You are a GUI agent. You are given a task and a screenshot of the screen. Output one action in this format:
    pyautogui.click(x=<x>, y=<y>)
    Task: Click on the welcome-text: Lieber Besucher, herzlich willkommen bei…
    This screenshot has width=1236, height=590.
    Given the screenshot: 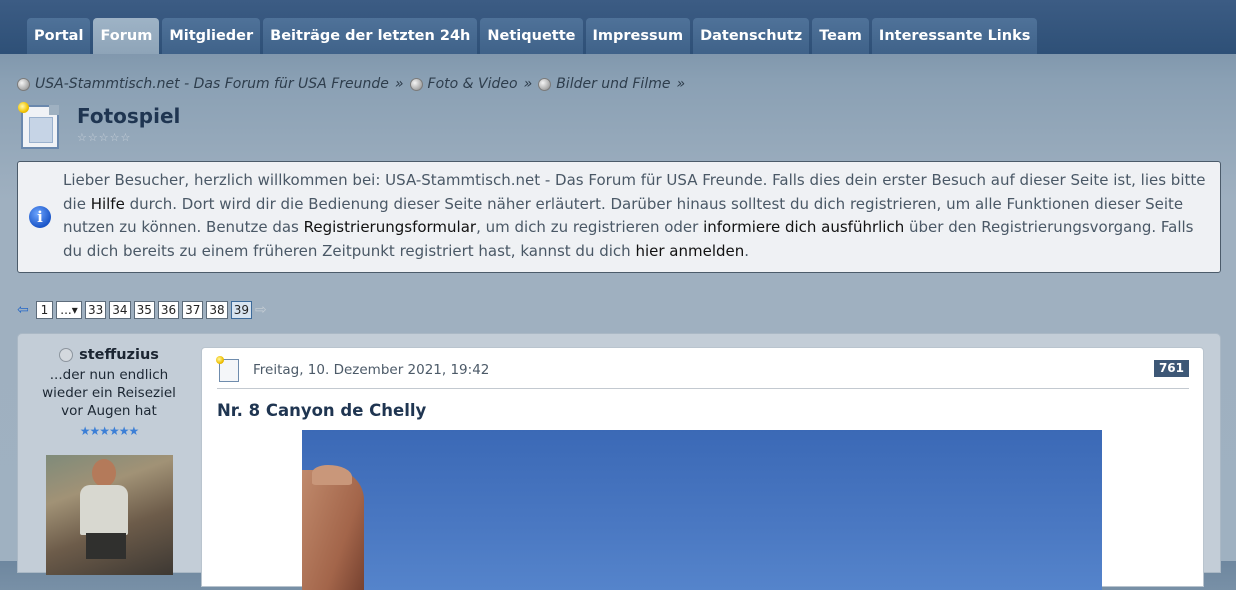 What is the action you would take?
    pyautogui.click(x=634, y=215)
    